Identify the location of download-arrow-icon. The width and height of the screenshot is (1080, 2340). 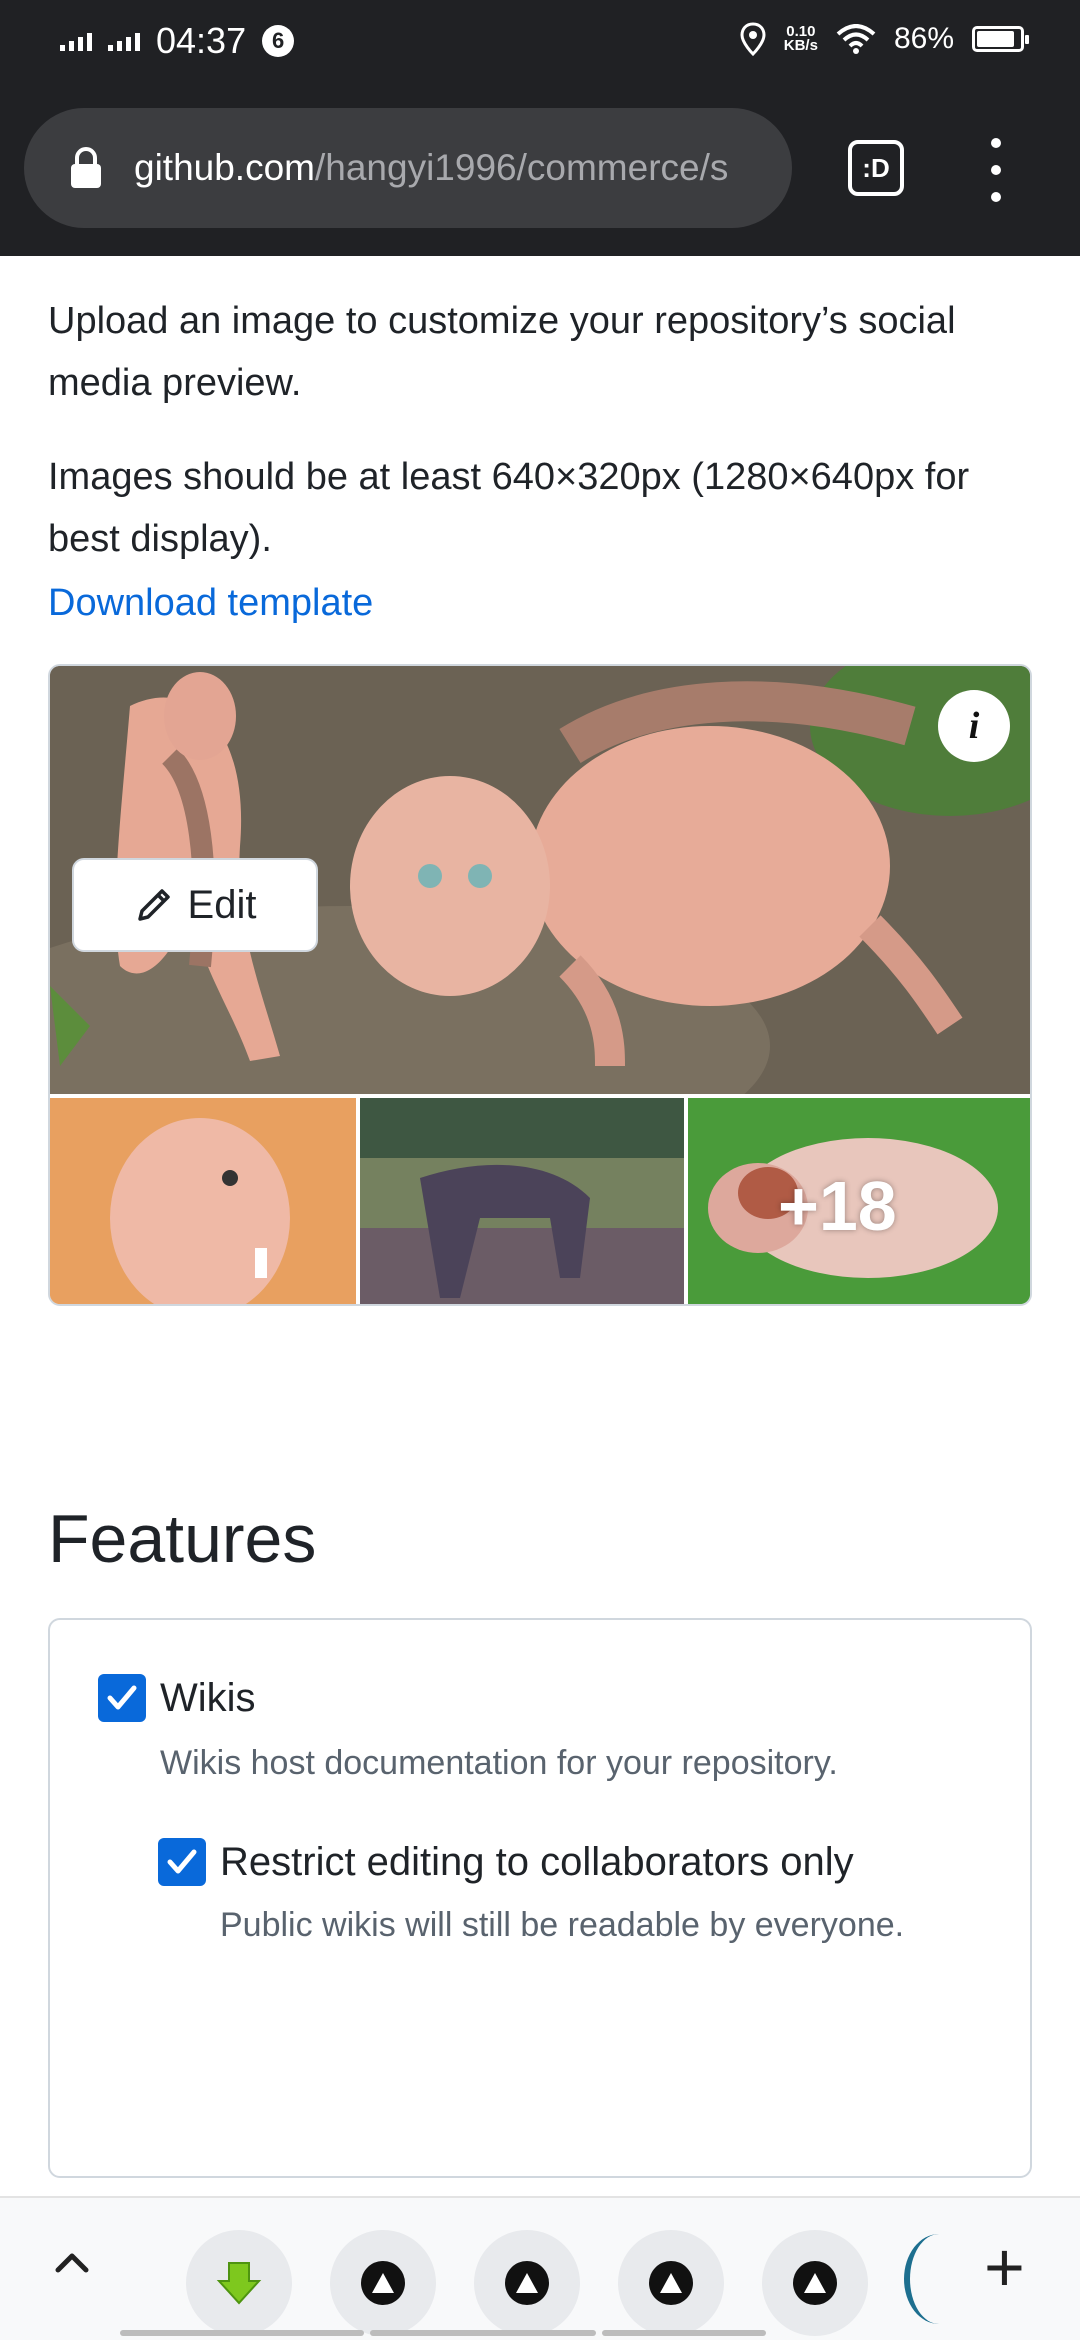
(239, 2283).